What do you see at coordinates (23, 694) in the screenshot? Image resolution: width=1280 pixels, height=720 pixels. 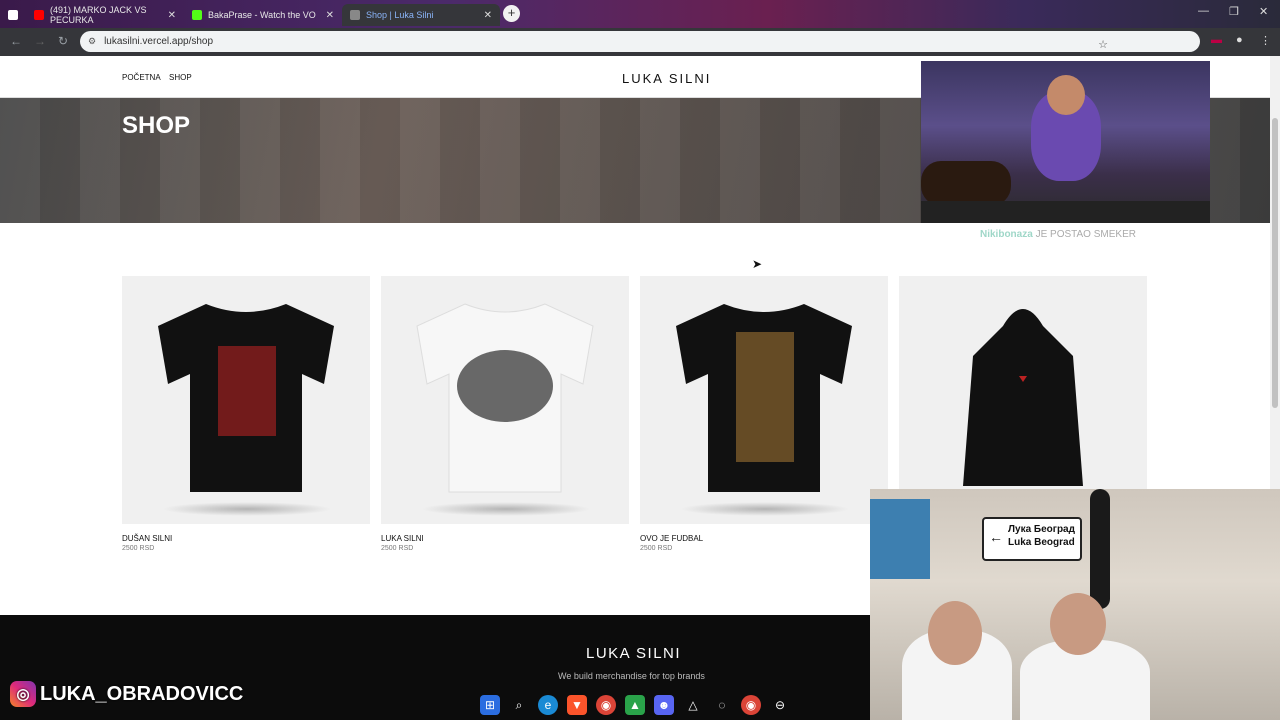 I see `instagram-icon: ◎` at bounding box center [23, 694].